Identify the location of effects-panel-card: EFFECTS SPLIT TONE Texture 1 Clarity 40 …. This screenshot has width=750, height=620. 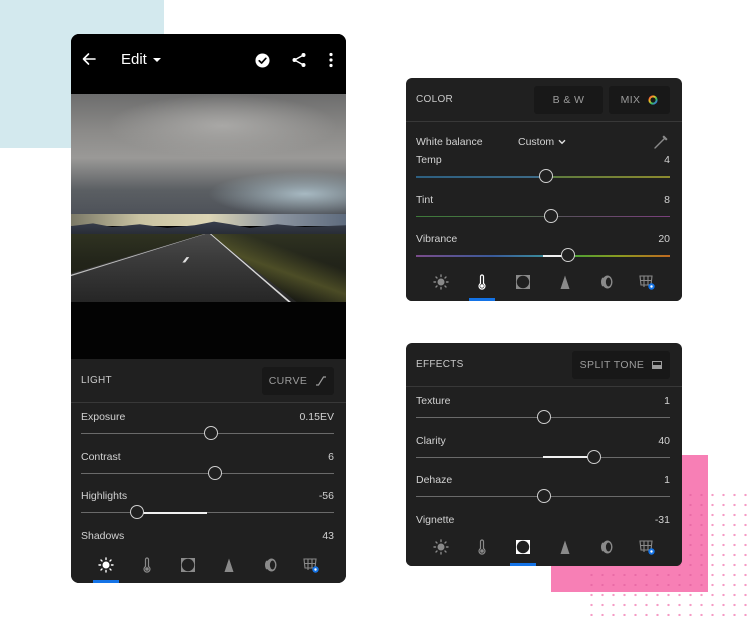
(544, 454).